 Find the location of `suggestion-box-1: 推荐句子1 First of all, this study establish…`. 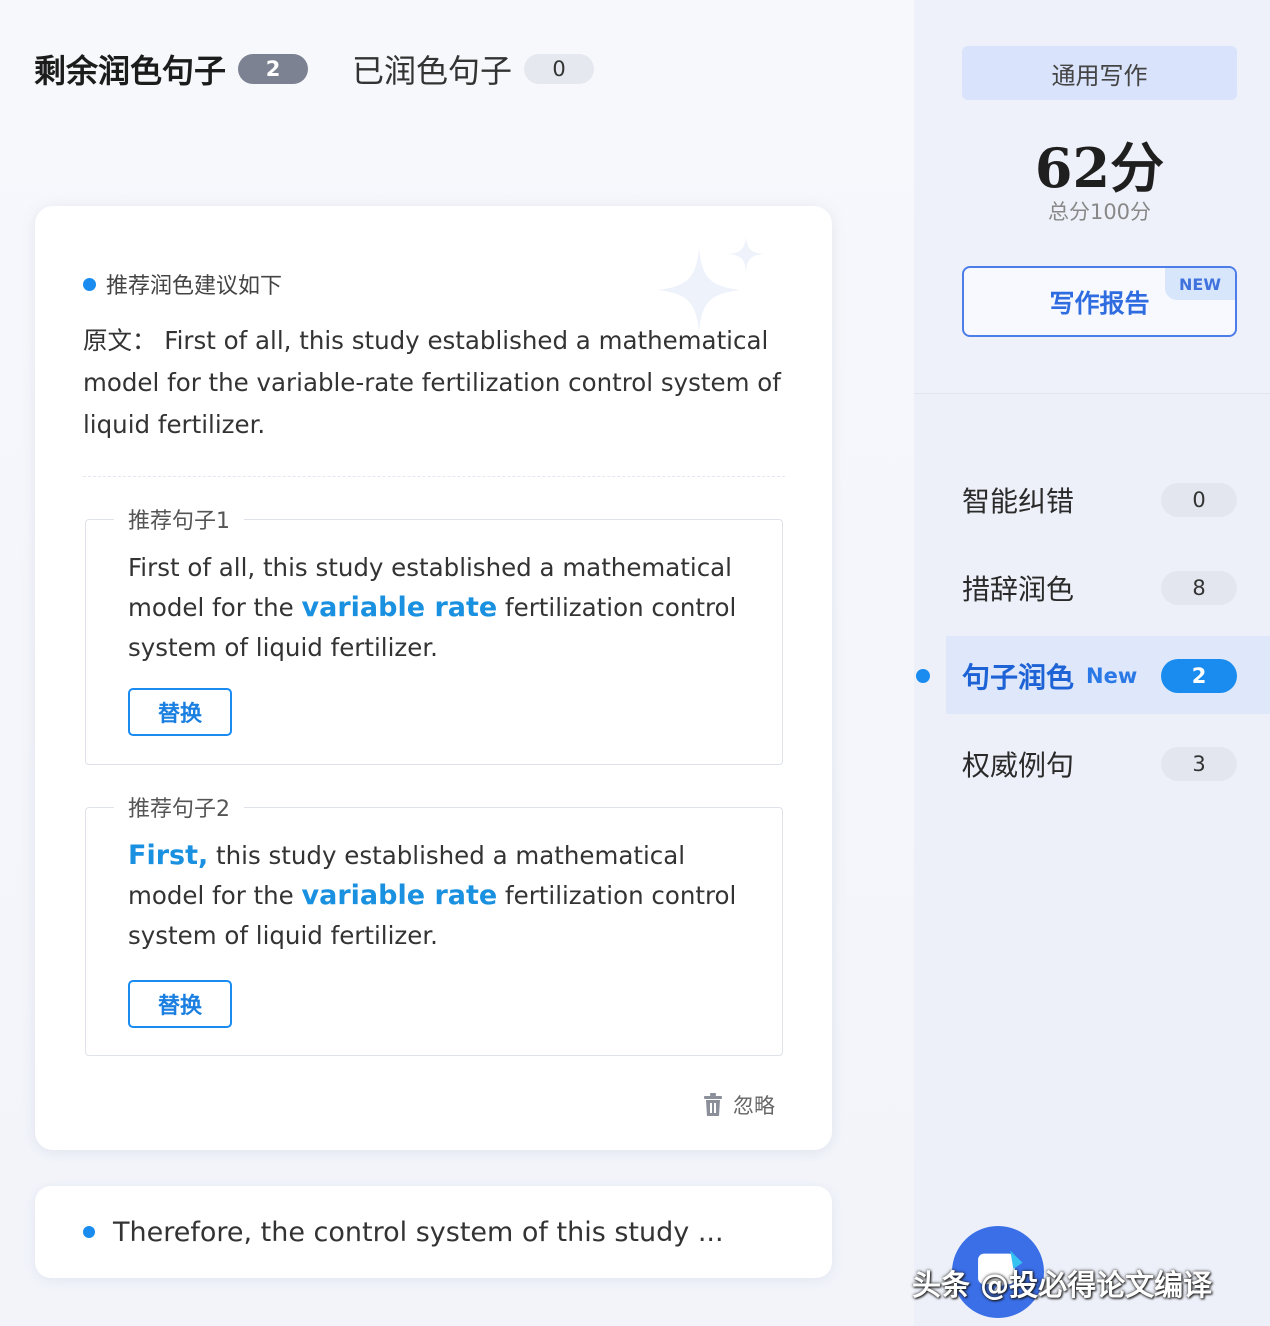

suggestion-box-1: 推荐句子1 First of all, this study establish… is located at coordinates (434, 634).